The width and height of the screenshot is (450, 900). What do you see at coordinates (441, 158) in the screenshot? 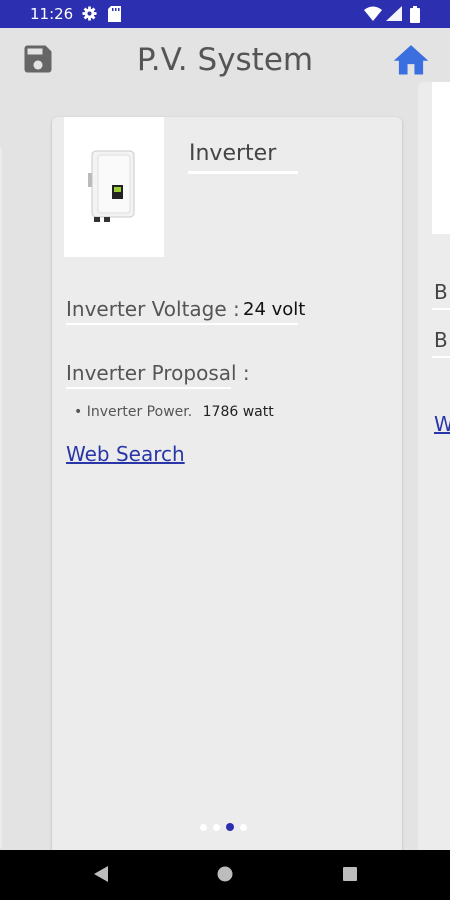
I see `next-card-image` at bounding box center [441, 158].